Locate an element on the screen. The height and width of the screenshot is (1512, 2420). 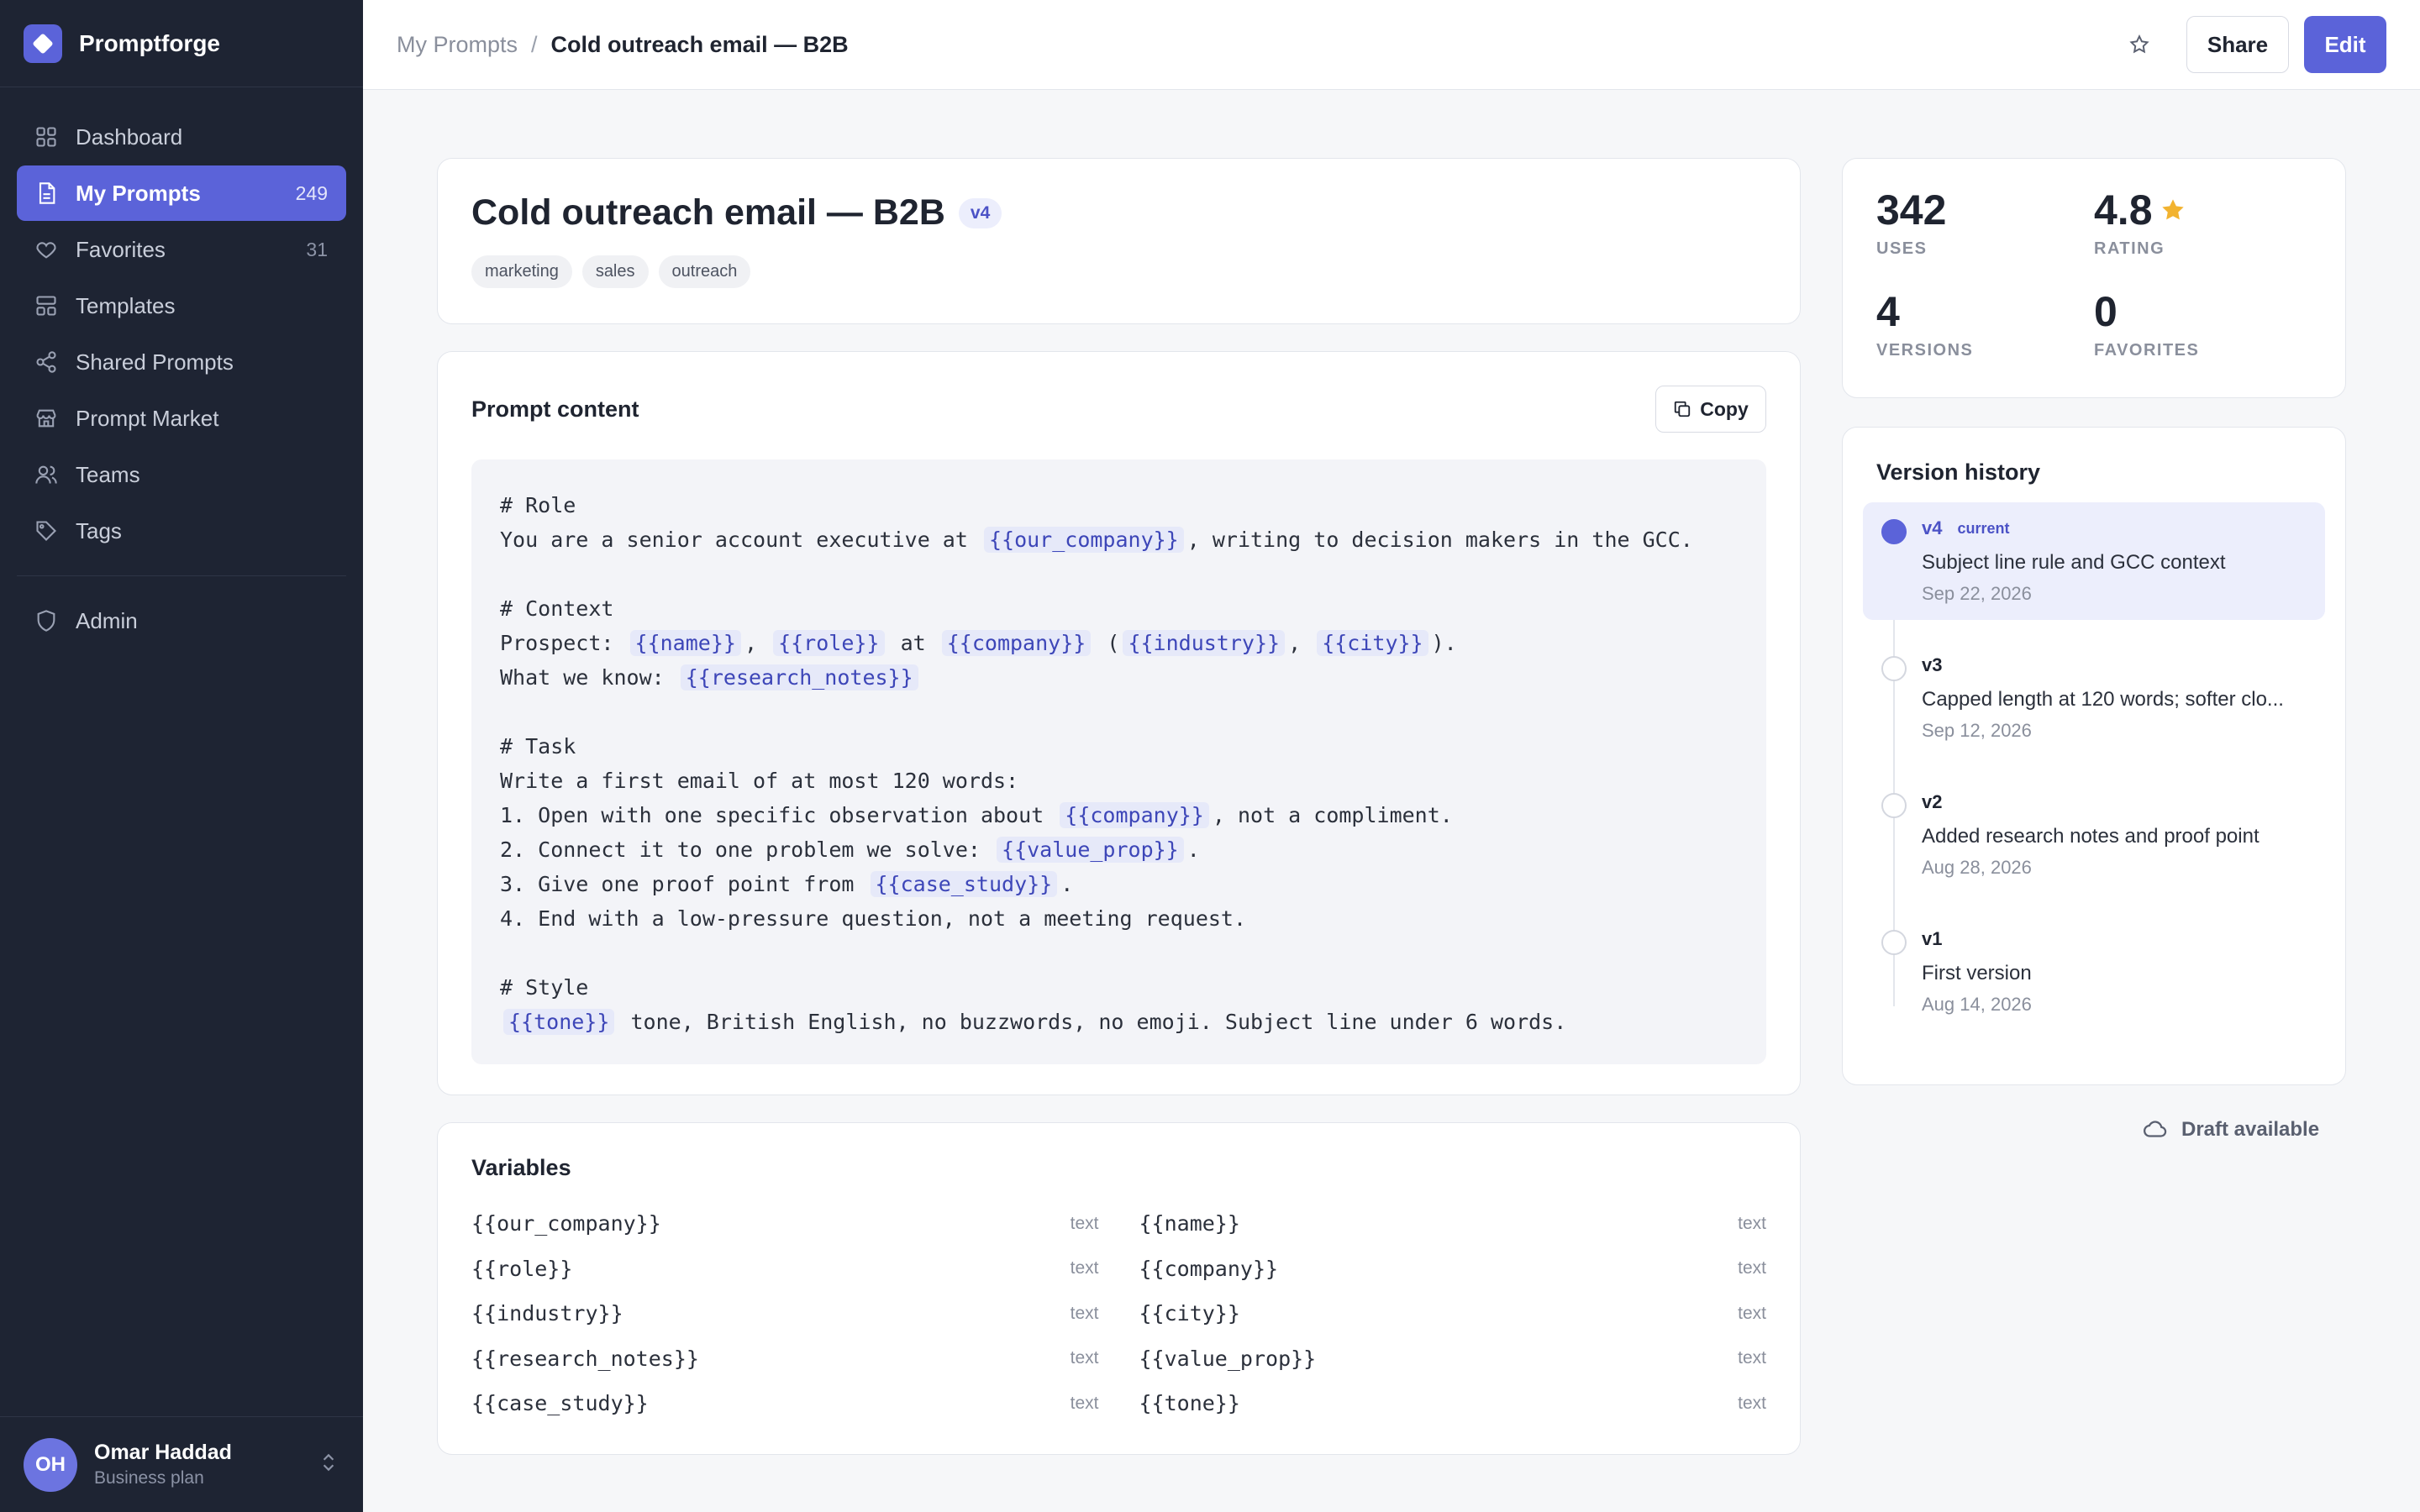
sidebar-item-label: My Prompts is located at coordinates (138, 193).